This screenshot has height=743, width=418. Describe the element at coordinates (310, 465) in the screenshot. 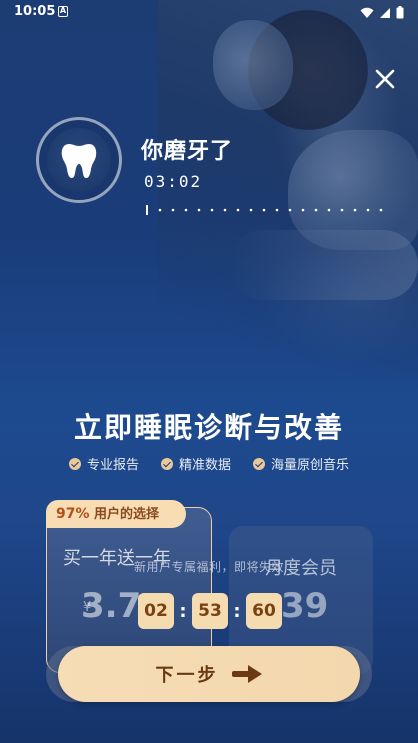

I see `feature-label: 海量原创音乐` at that location.